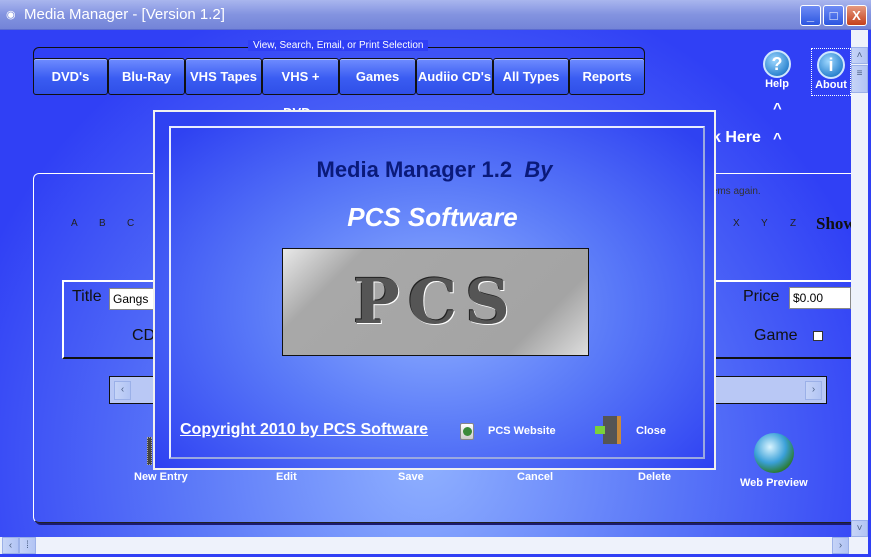  Describe the element at coordinates (434, 545) in the screenshot. I see `horizontal-scrollbar: ‹ ⁞ ›` at that location.